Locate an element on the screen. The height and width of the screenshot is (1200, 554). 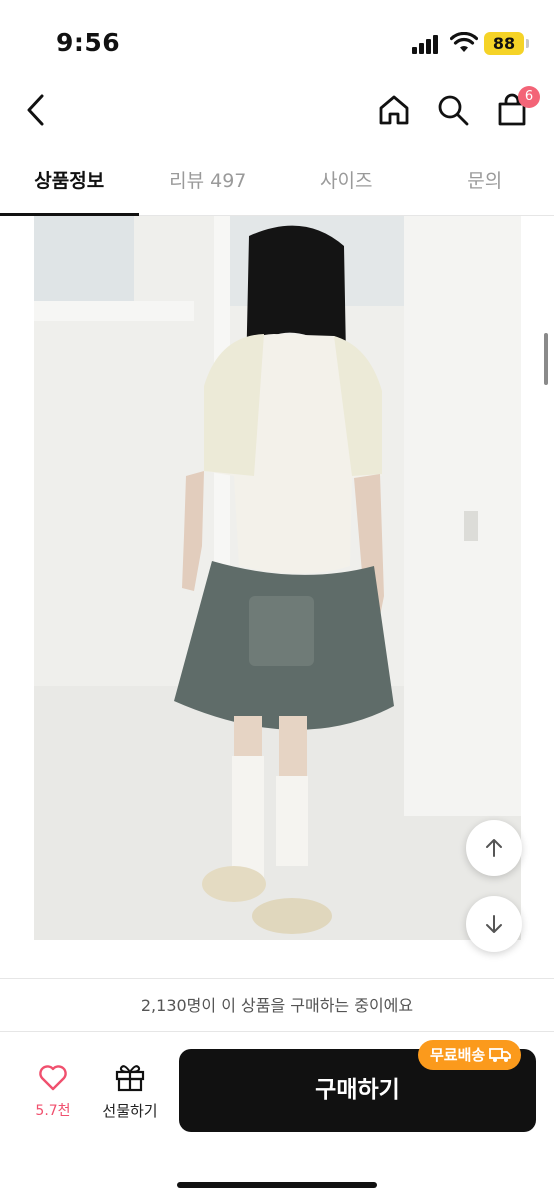
home-button is located at coordinates (394, 110).